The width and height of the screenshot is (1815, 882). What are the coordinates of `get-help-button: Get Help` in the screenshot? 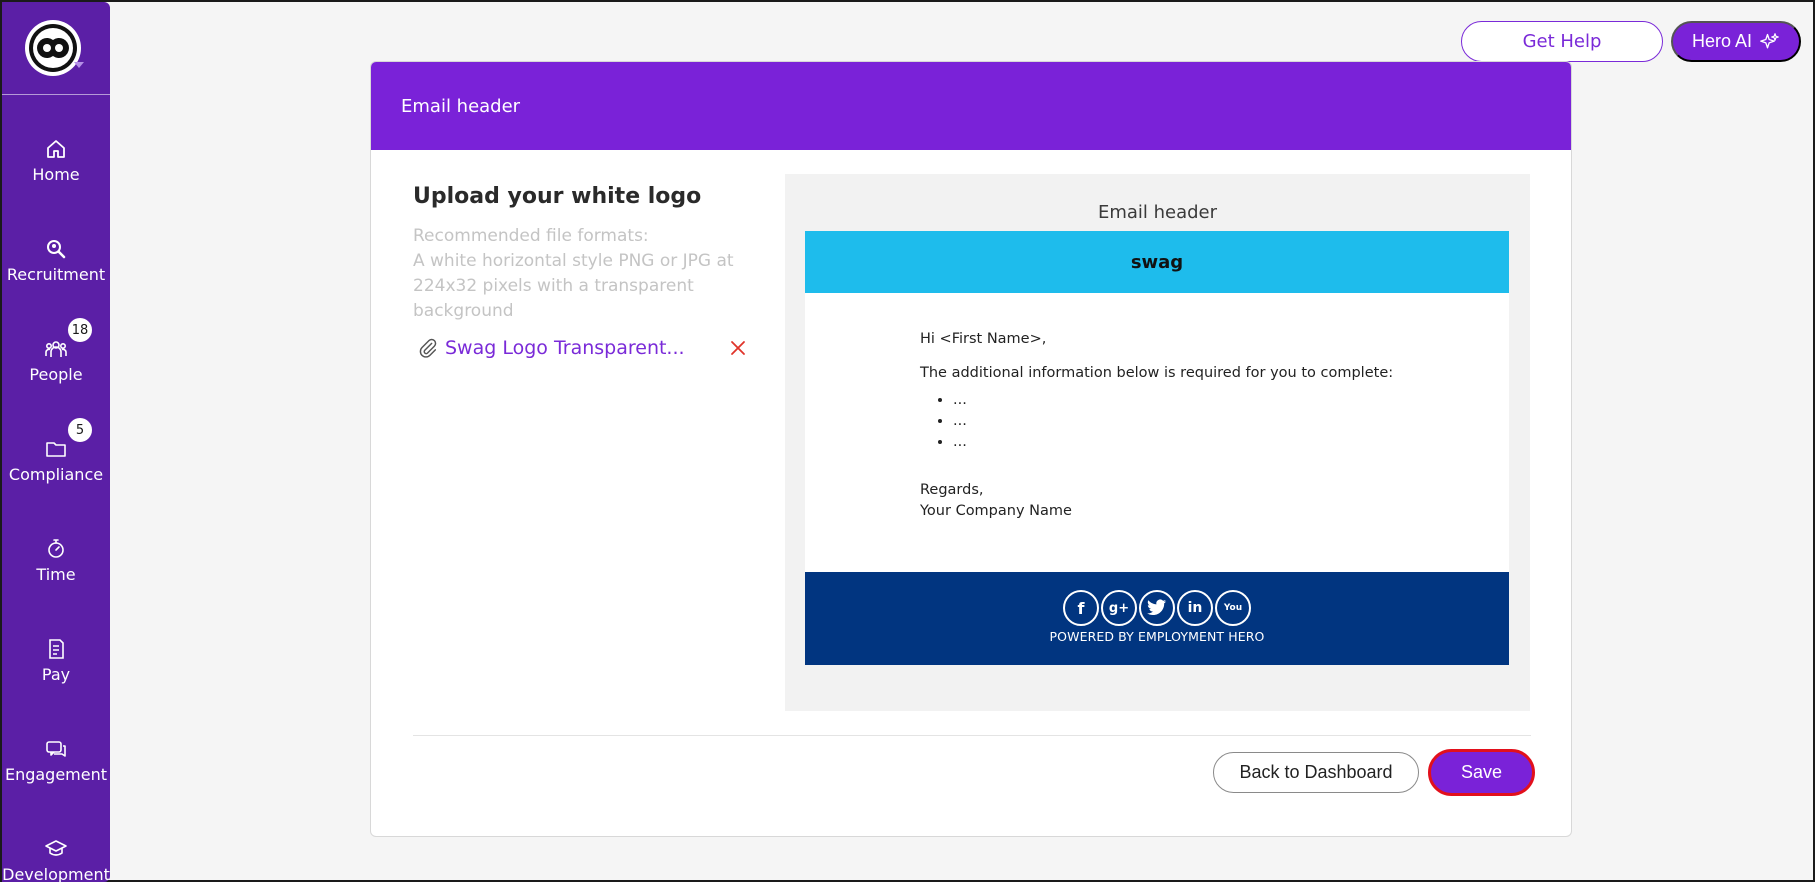 It's located at (1562, 41).